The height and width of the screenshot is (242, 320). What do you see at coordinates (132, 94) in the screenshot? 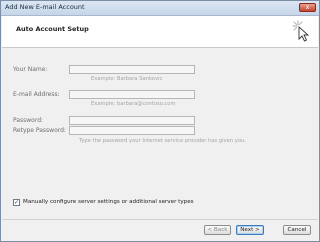
I see `email-address-field` at bounding box center [132, 94].